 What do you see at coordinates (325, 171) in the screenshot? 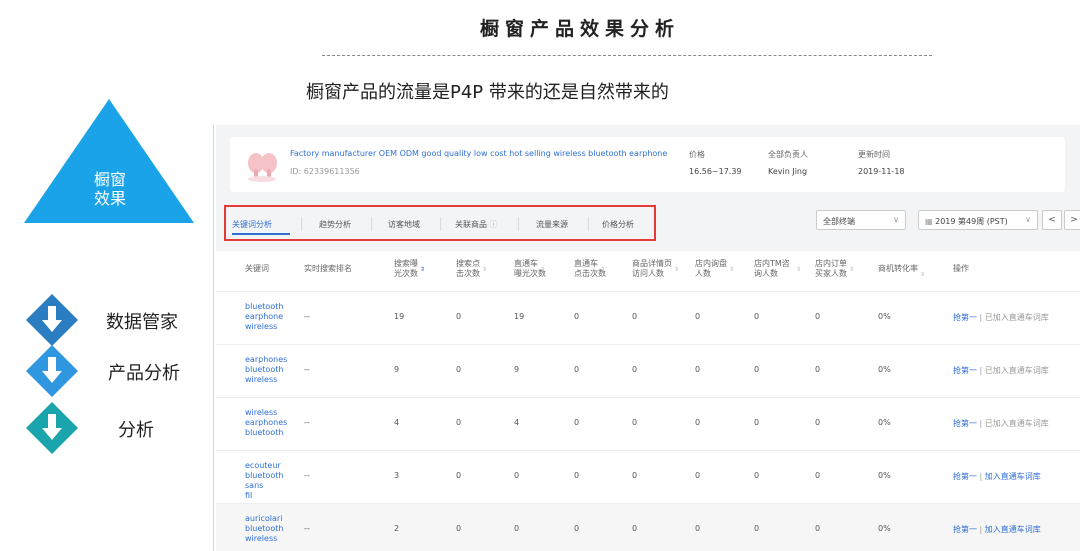
I see `product-id: ID: 62339611356` at bounding box center [325, 171].